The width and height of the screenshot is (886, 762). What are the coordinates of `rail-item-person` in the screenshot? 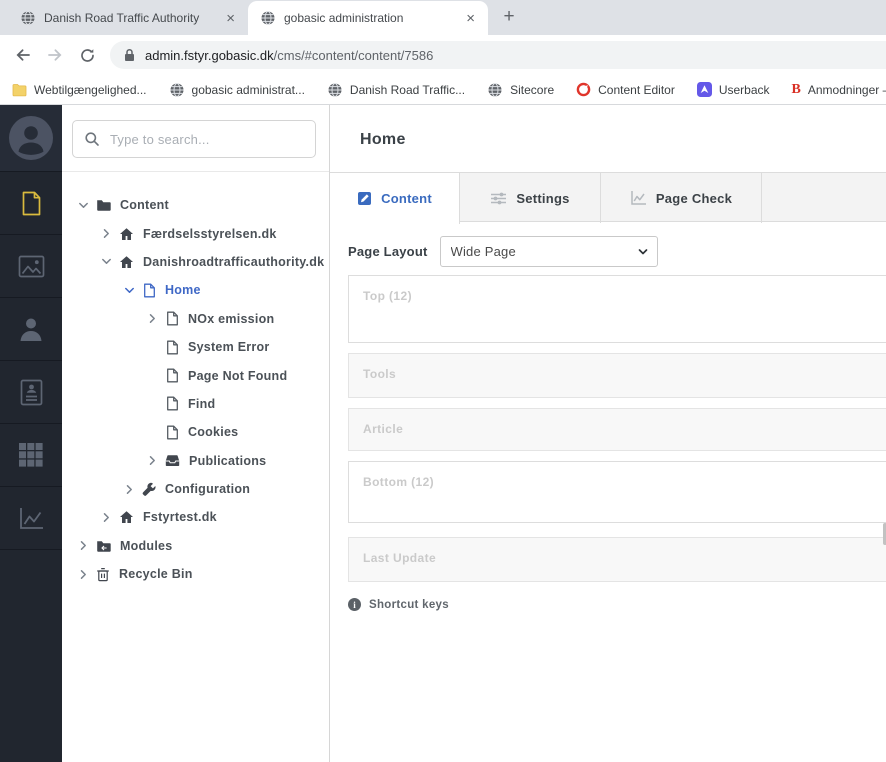 It's located at (31, 329).